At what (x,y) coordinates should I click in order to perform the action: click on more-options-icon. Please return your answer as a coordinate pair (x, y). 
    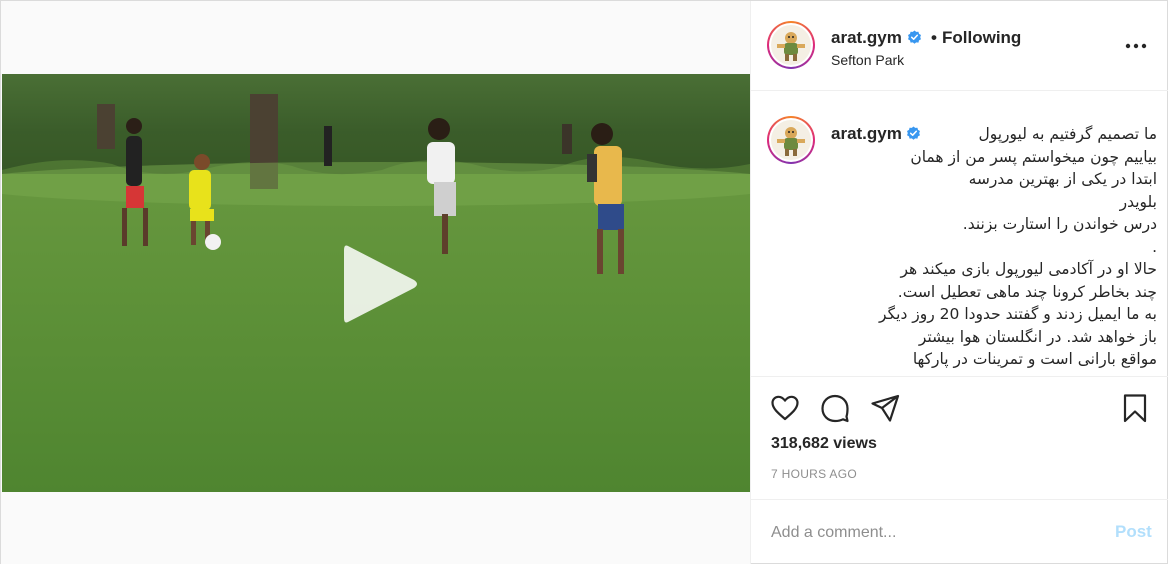
    Looking at the image, I should click on (1136, 46).